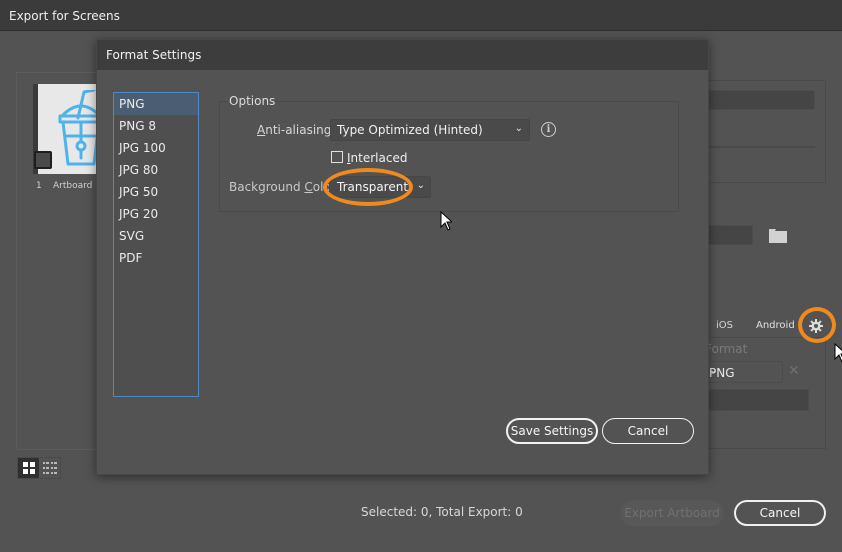 This screenshot has width=842, height=552. Describe the element at coordinates (156, 170) in the screenshot. I see `format-list-item: JPG 80` at that location.